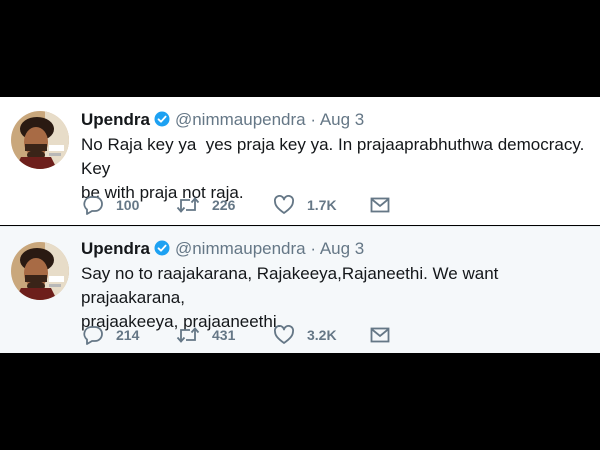 The height and width of the screenshot is (450, 600). I want to click on like-button: 3.2K, so click(305, 335).